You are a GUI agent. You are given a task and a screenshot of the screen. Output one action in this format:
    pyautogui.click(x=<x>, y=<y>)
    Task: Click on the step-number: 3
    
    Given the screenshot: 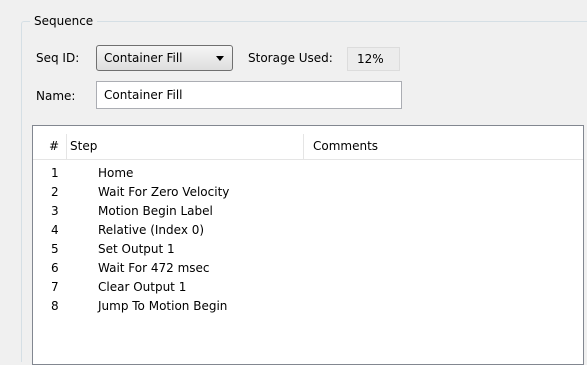 What is the action you would take?
    pyautogui.click(x=55, y=211)
    